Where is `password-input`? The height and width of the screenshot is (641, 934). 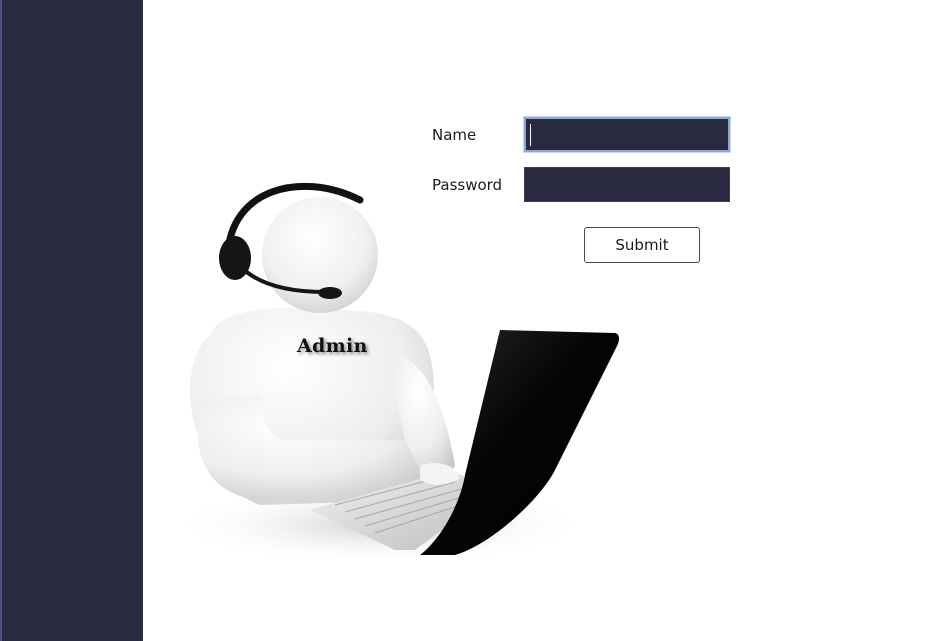
password-input is located at coordinates (627, 184).